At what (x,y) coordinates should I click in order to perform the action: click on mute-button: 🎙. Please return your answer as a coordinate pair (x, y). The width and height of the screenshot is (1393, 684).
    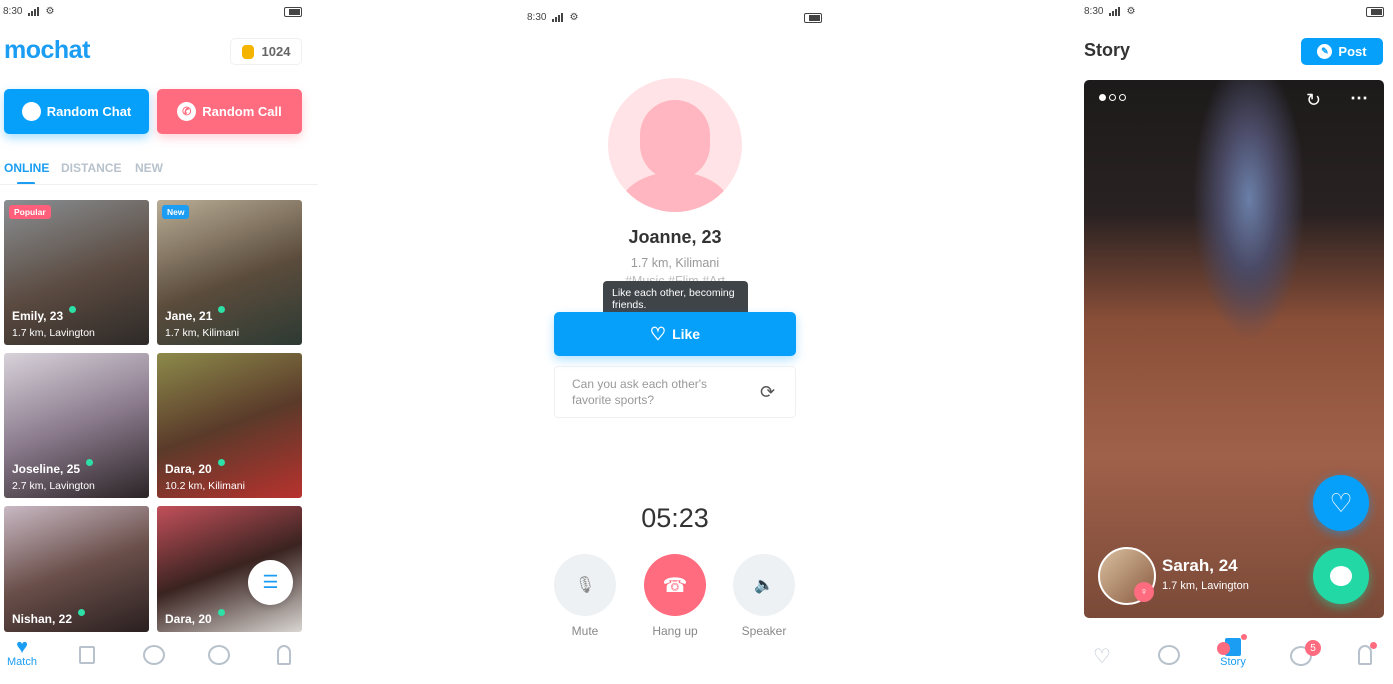
    Looking at the image, I should click on (585, 585).